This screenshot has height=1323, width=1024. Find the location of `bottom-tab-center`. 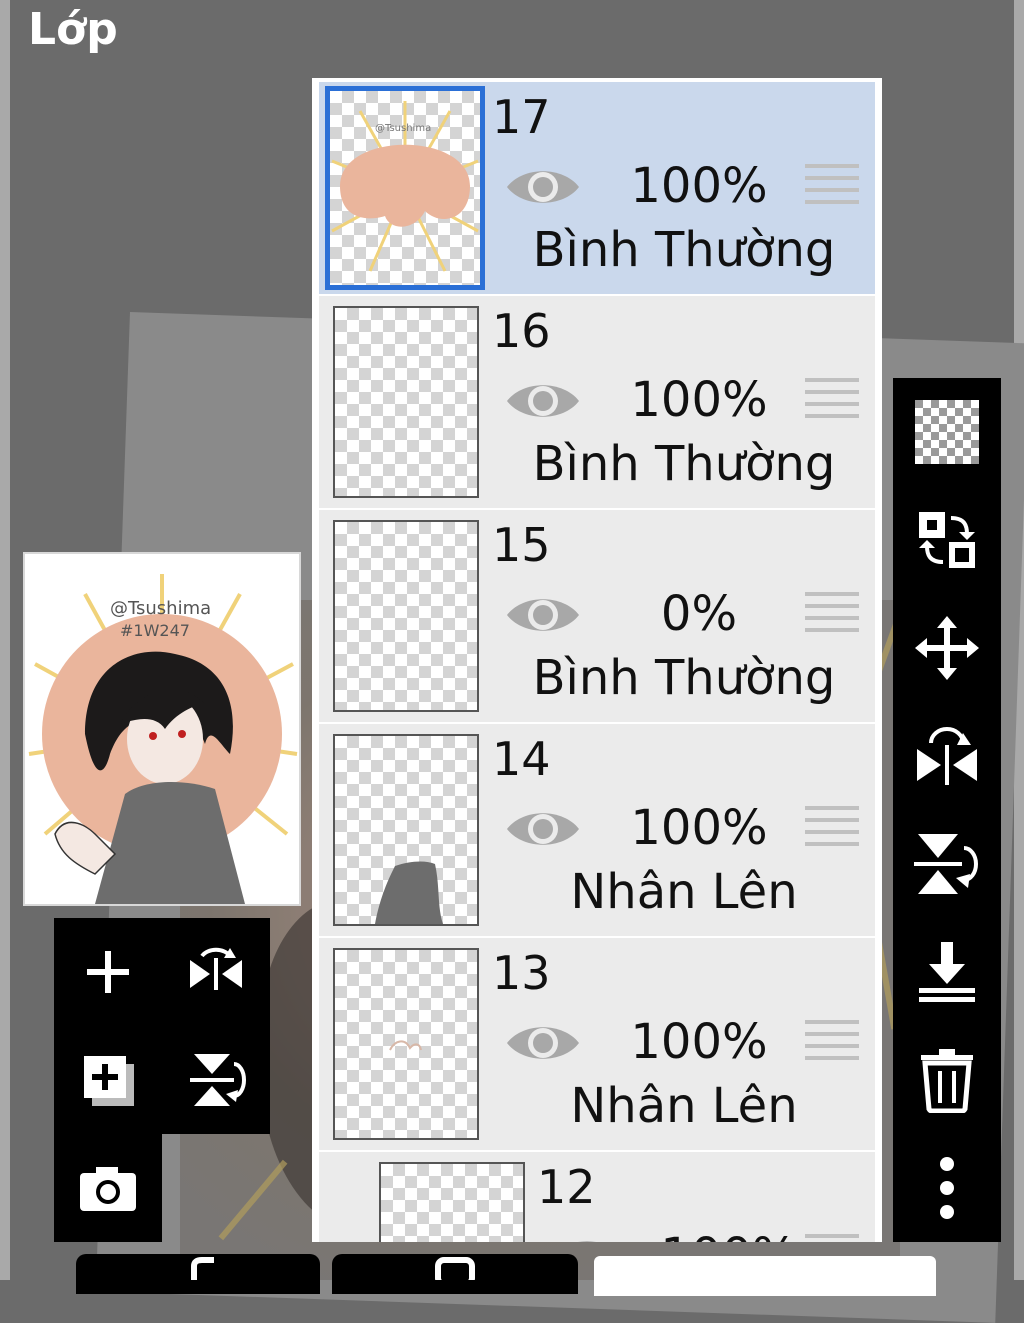

bottom-tab-center is located at coordinates (455, 1274).